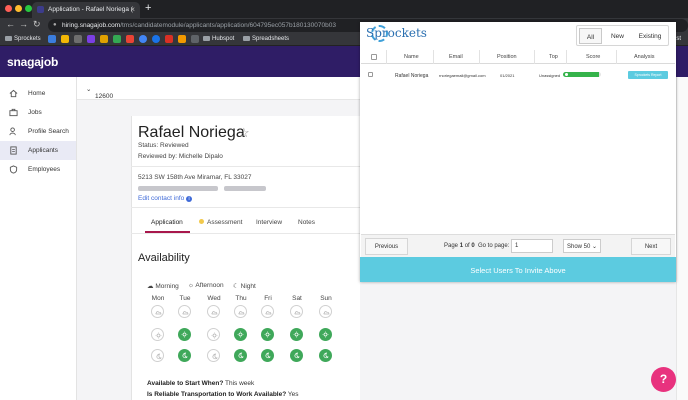  What do you see at coordinates (648, 75) in the screenshot?
I see `sprockets-report-button: Sprockets Report` at bounding box center [648, 75].